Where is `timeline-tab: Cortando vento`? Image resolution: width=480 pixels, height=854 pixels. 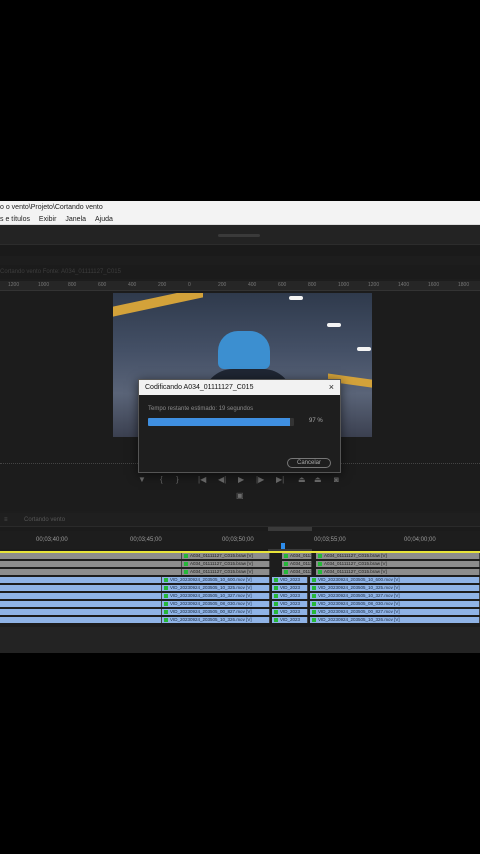
timeline-tab: Cortando vento is located at coordinates (44, 520).